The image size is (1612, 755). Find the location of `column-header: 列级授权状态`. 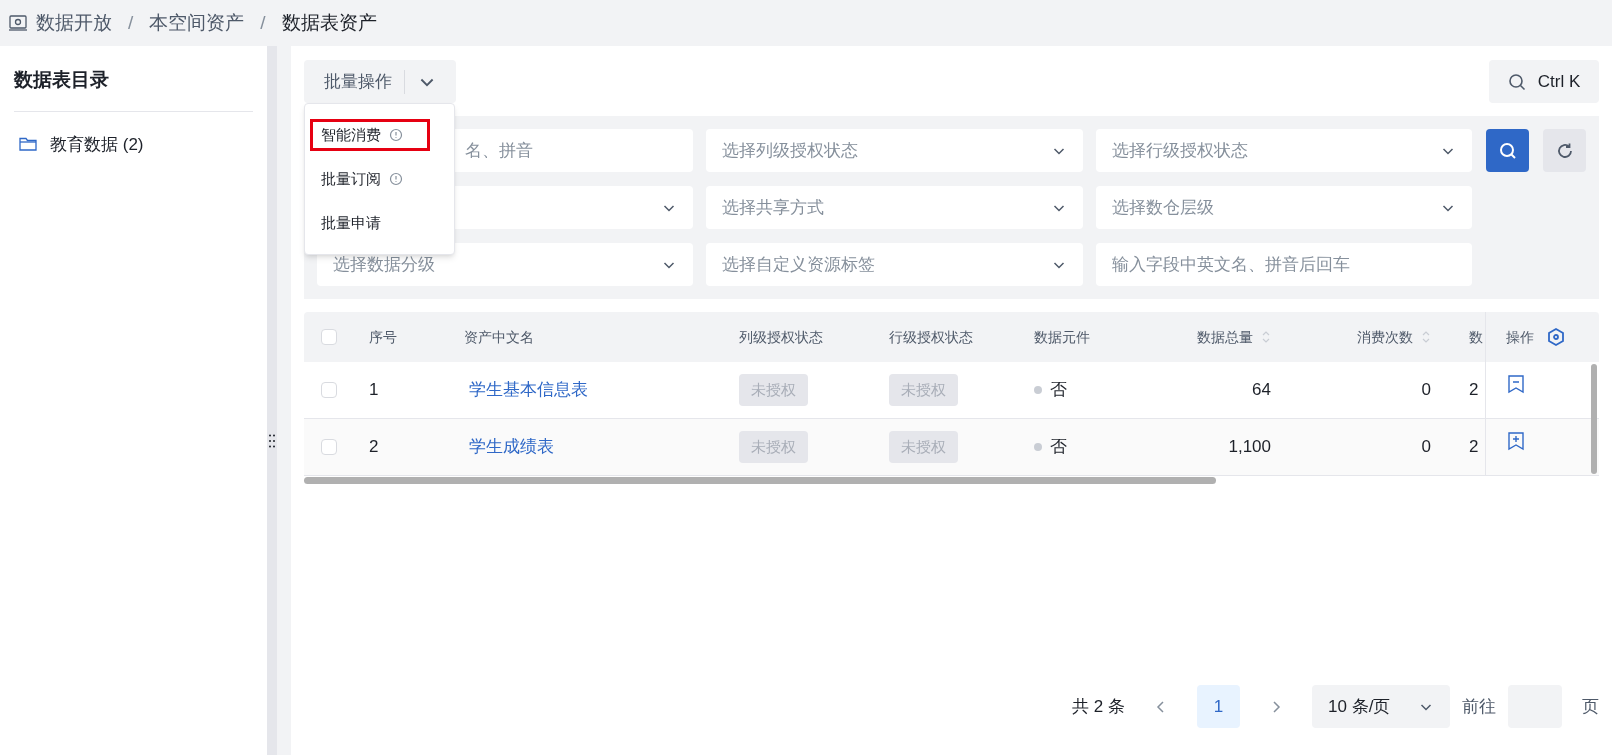

column-header: 列级授权状态 is located at coordinates (781, 337).